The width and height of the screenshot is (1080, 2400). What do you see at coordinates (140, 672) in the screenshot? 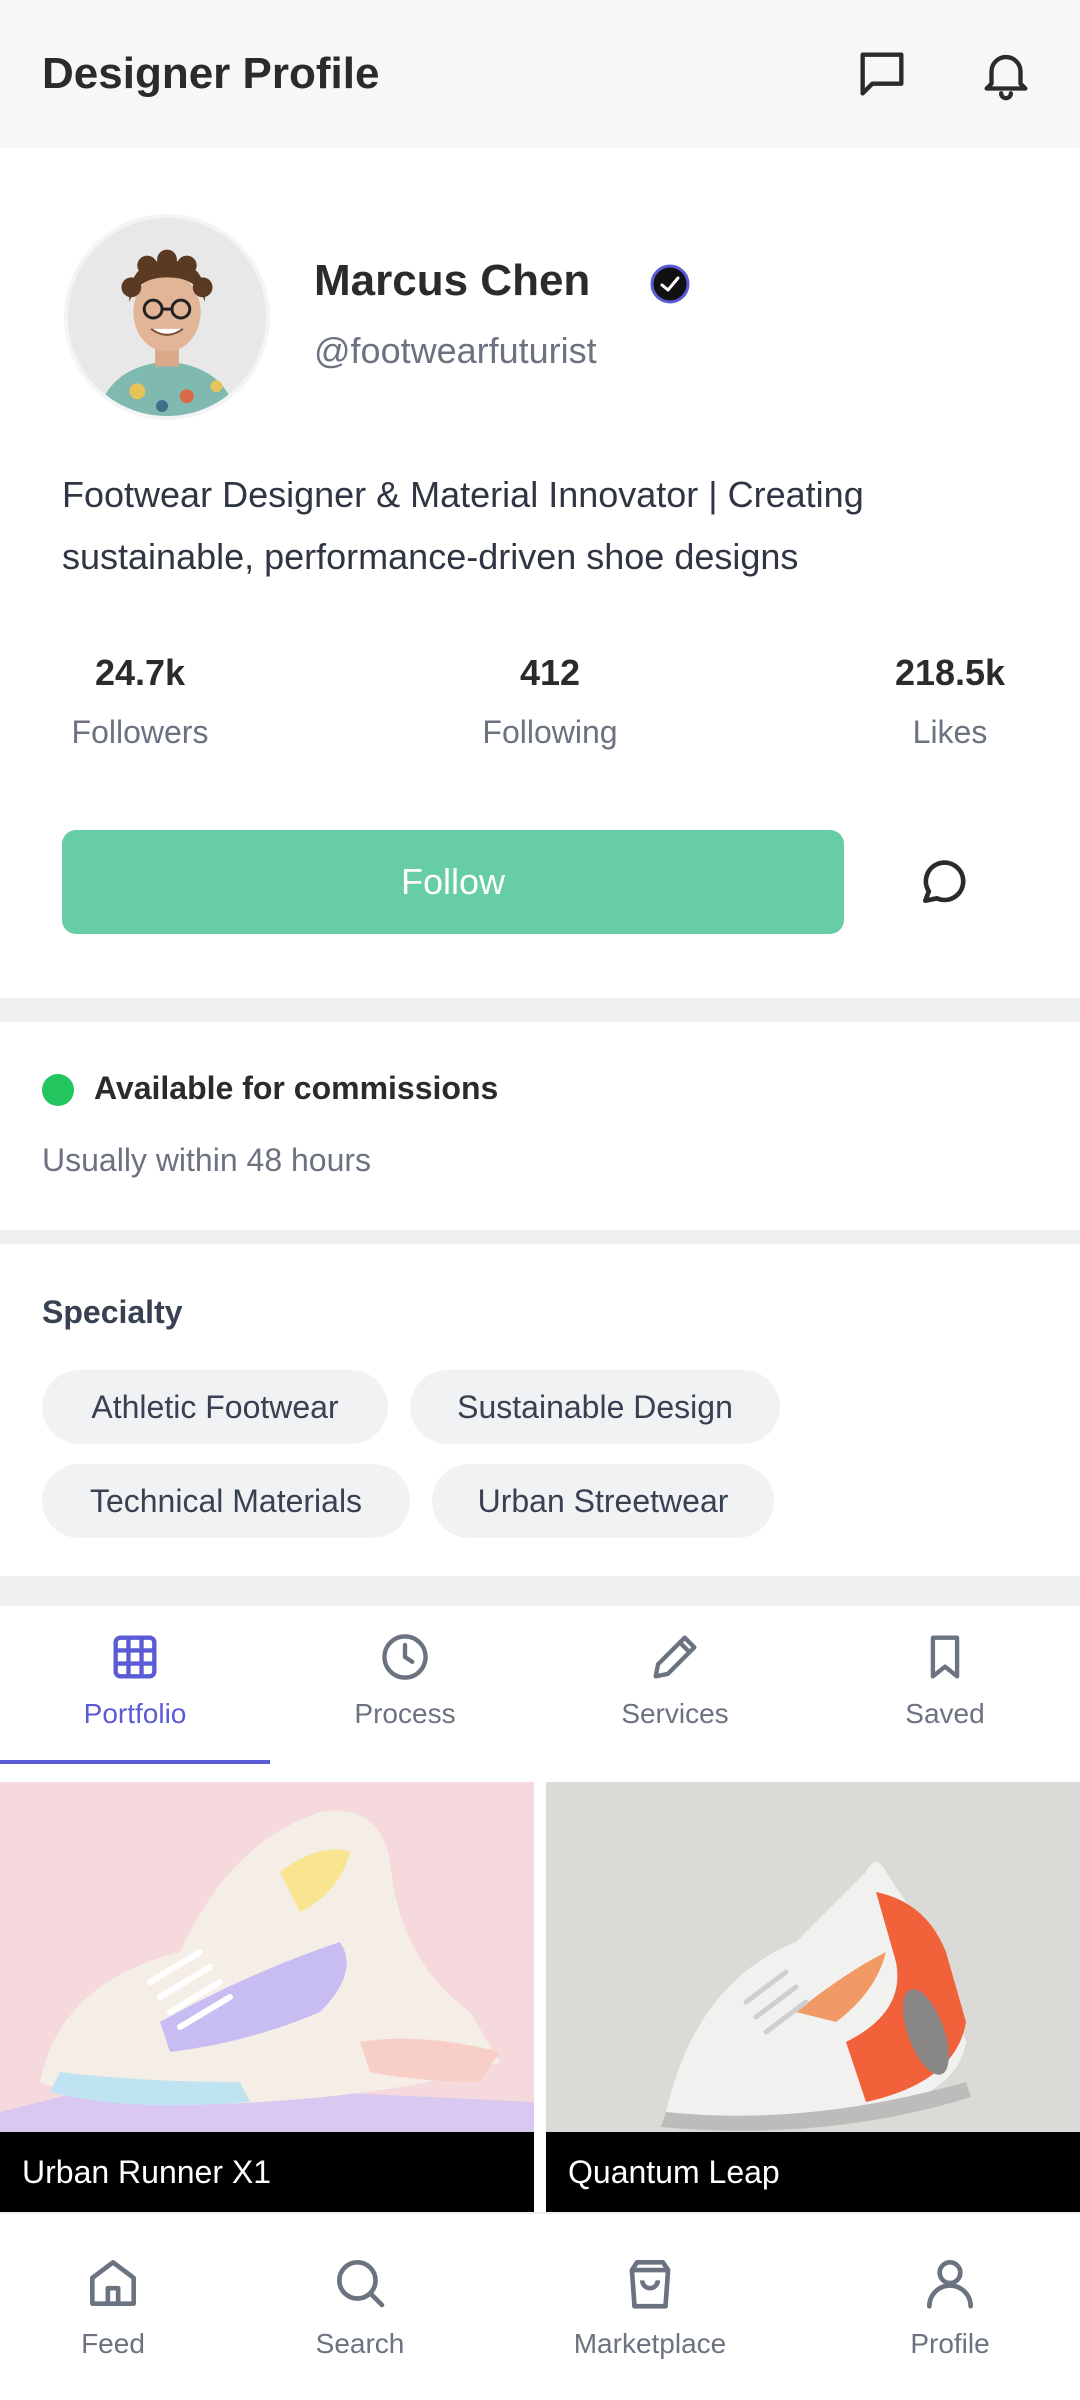
I see `stat-value: 24.7k` at bounding box center [140, 672].